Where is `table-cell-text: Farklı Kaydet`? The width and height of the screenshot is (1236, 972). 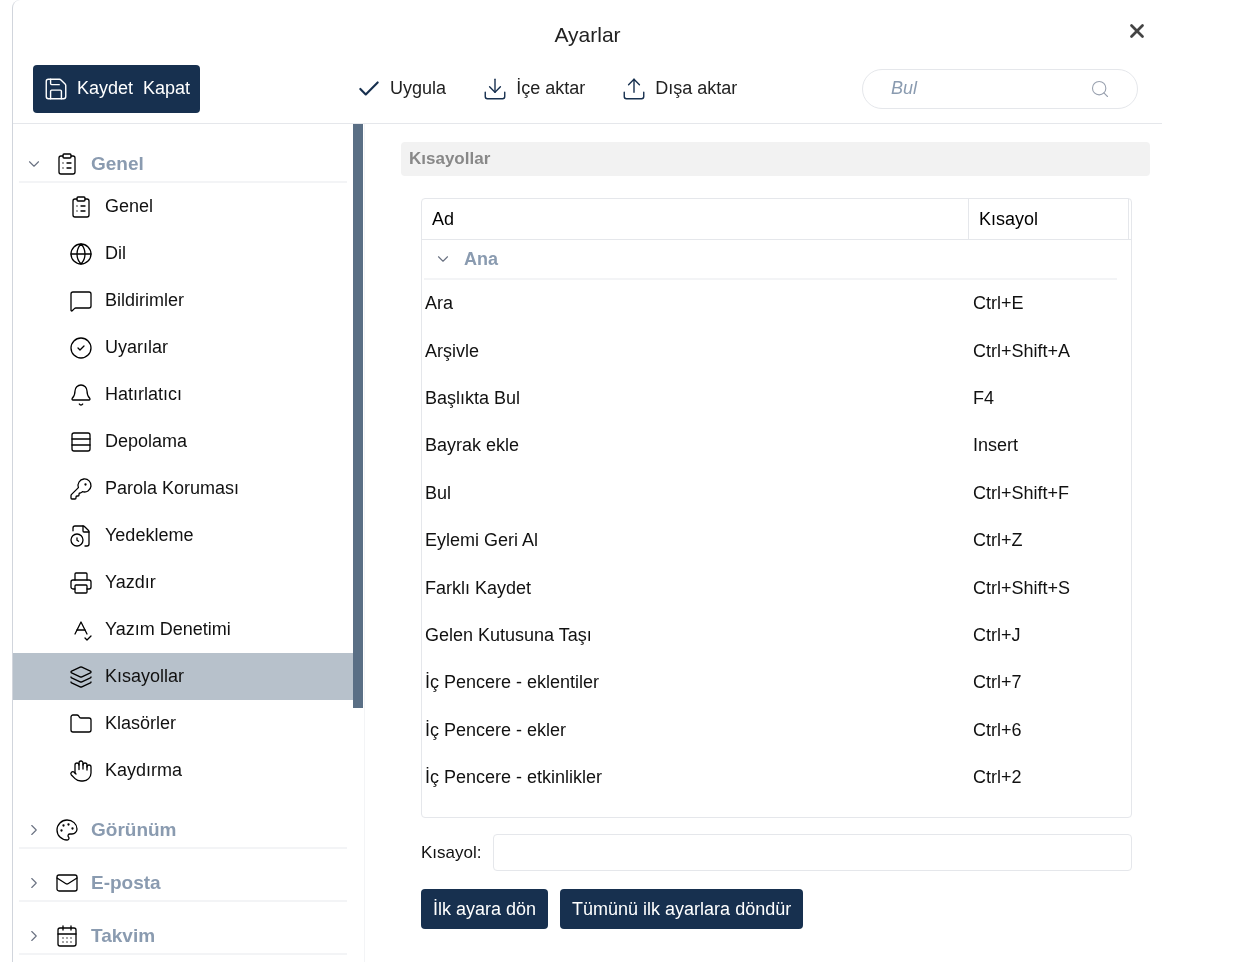
table-cell-text: Farklı Kaydet is located at coordinates (478, 588).